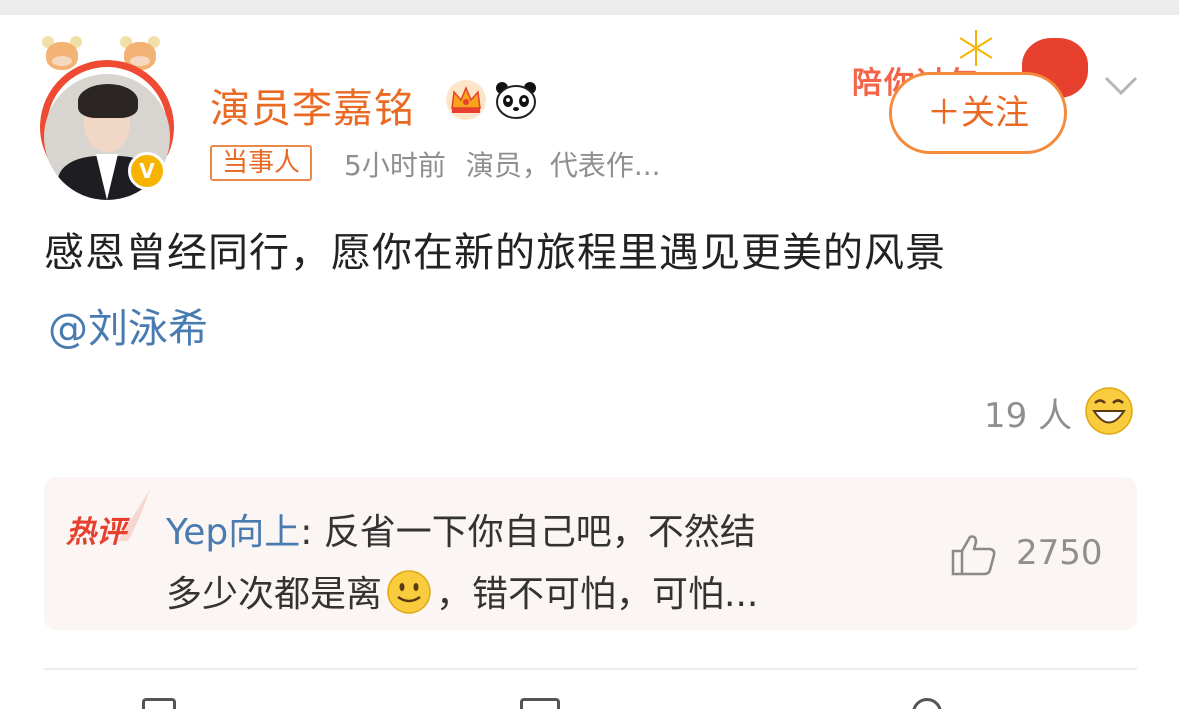 The height and width of the screenshot is (709, 1179). What do you see at coordinates (927, 703) in the screenshot?
I see `like-action-icon` at bounding box center [927, 703].